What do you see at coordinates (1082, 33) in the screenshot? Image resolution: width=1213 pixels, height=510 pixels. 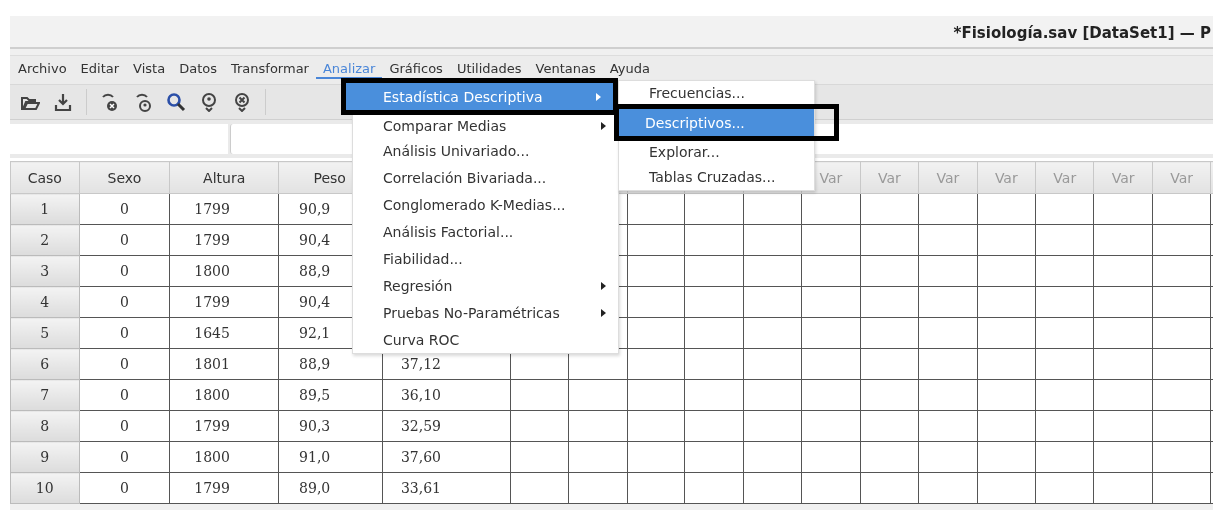 I see `window-title: *Fisiología.sav [DataSet1] — P` at bounding box center [1082, 33].